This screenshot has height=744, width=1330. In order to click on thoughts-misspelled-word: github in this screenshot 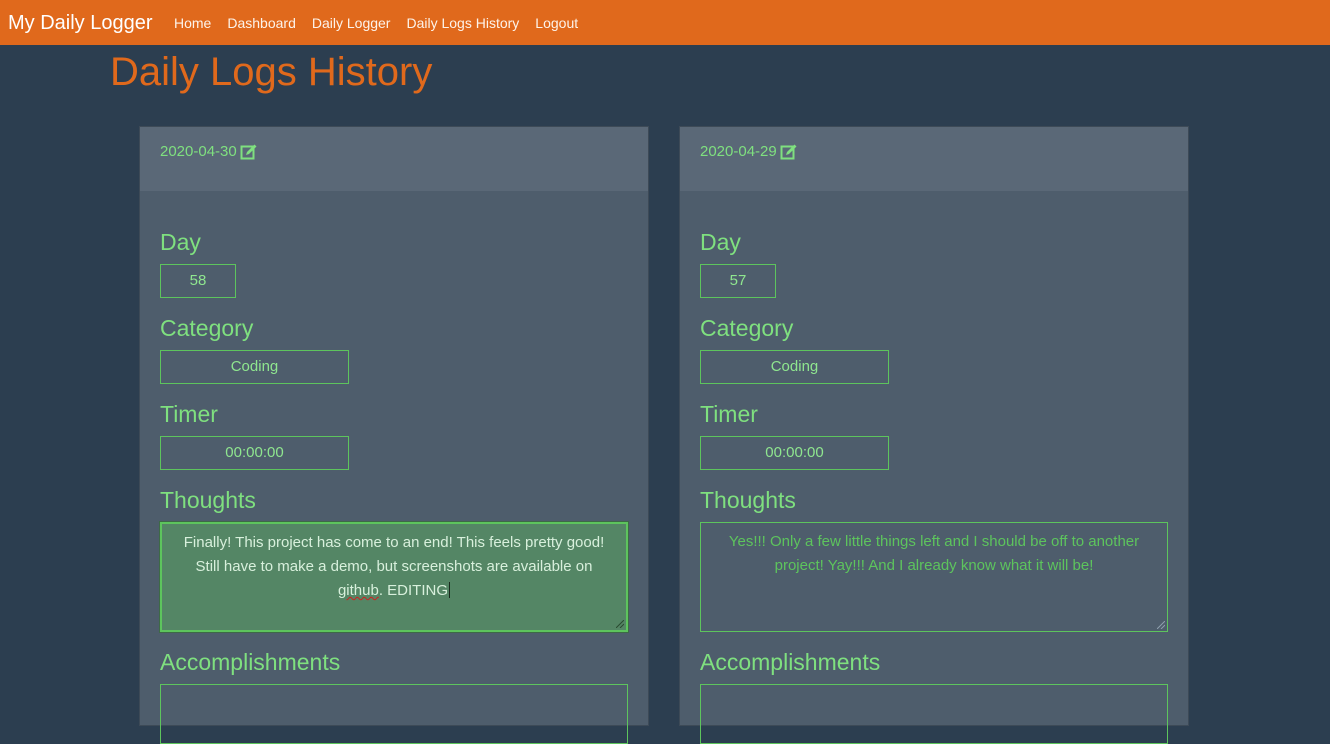, I will do `click(358, 590)`.